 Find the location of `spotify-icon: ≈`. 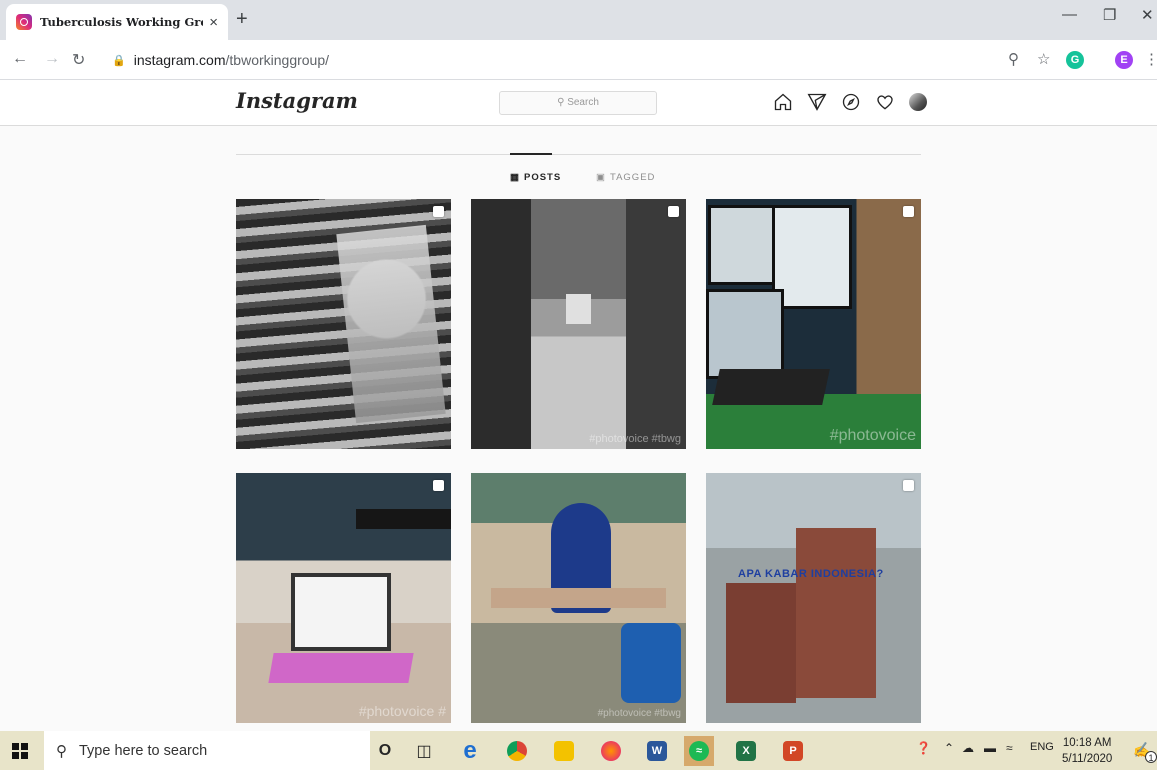

spotify-icon: ≈ is located at coordinates (699, 751).